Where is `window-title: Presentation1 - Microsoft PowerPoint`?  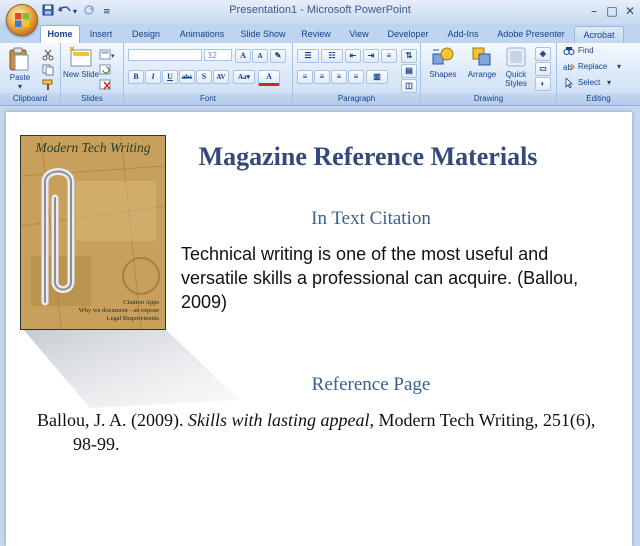
window-title: Presentation1 - Microsoft PowerPoint is located at coordinates (320, 10).